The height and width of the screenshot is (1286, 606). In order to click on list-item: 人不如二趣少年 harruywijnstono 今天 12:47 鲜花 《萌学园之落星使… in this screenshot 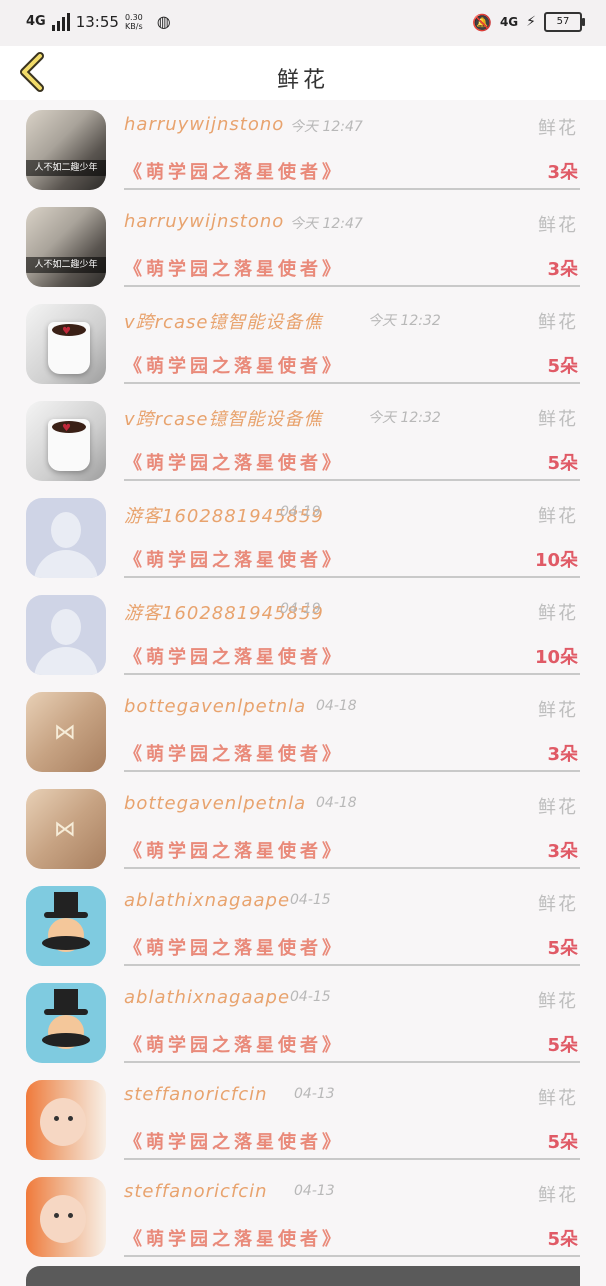, I will do `click(303, 148)`.